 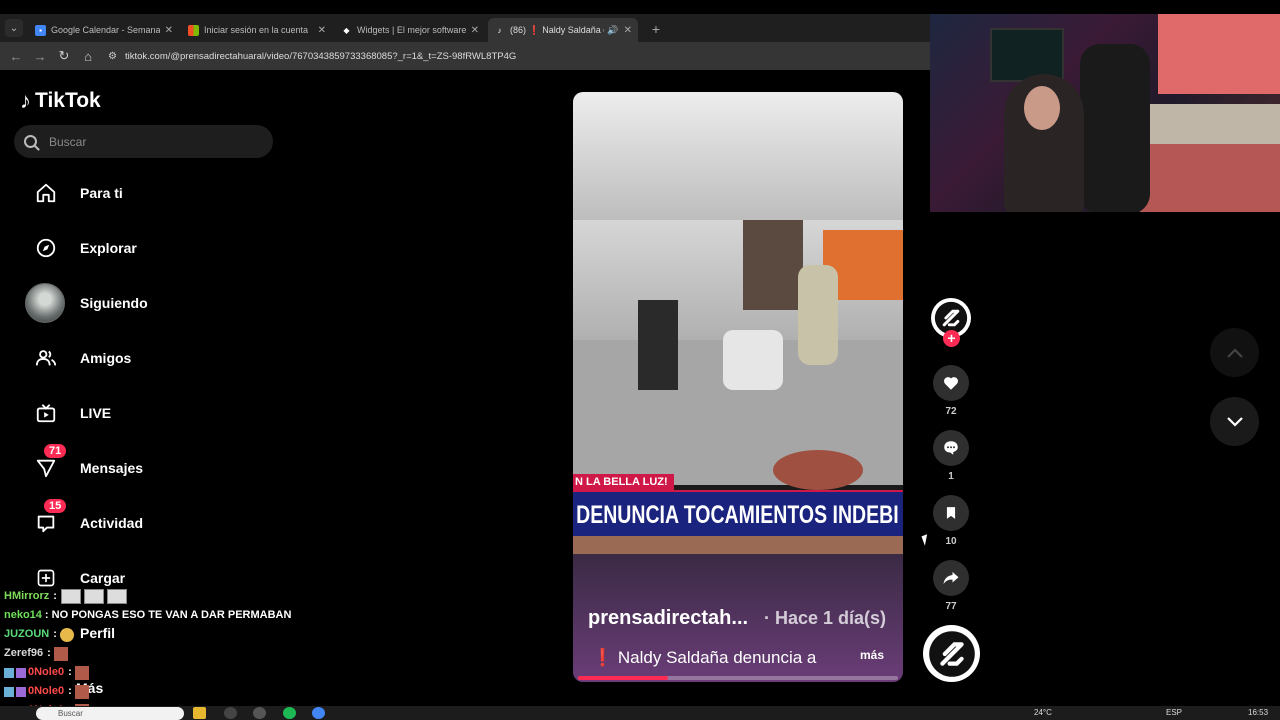 What do you see at coordinates (951, 541) in the screenshot?
I see `save-count: 10` at bounding box center [951, 541].